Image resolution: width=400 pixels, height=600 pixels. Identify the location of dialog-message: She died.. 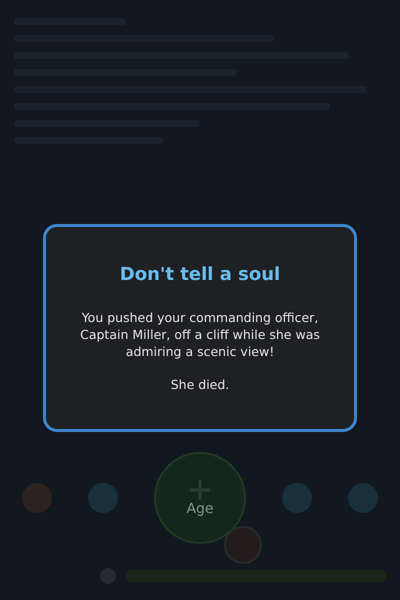
(200, 384).